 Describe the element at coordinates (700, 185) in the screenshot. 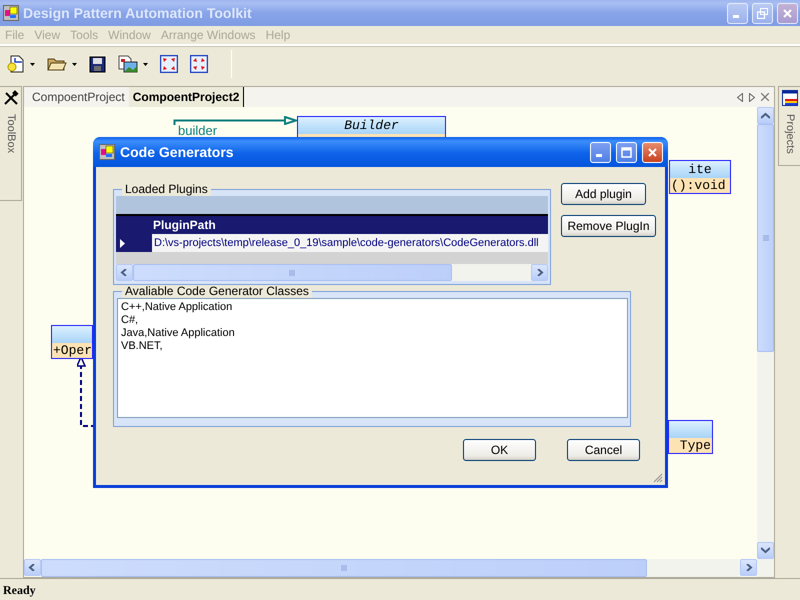

I see `class-member: ():void` at that location.